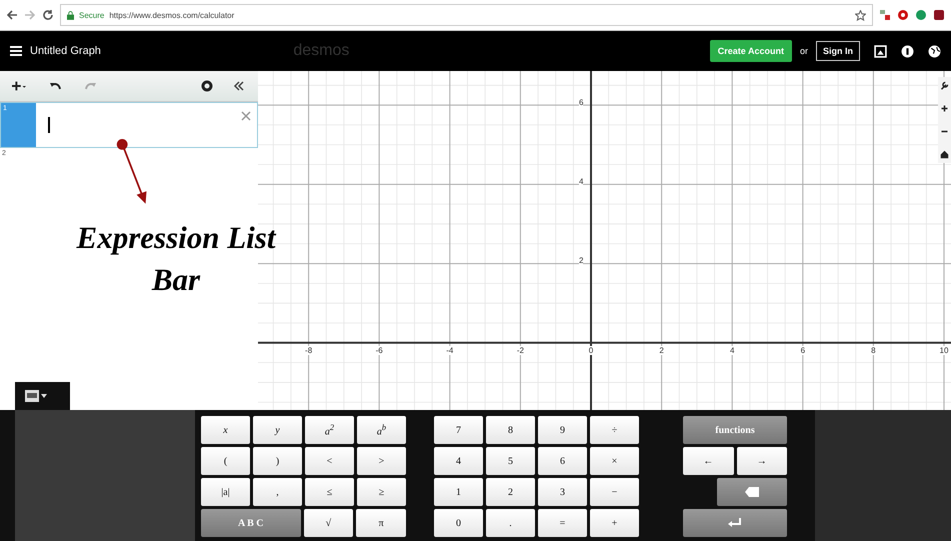 The width and height of the screenshot is (951, 541). I want to click on settings-icon, so click(207, 86).